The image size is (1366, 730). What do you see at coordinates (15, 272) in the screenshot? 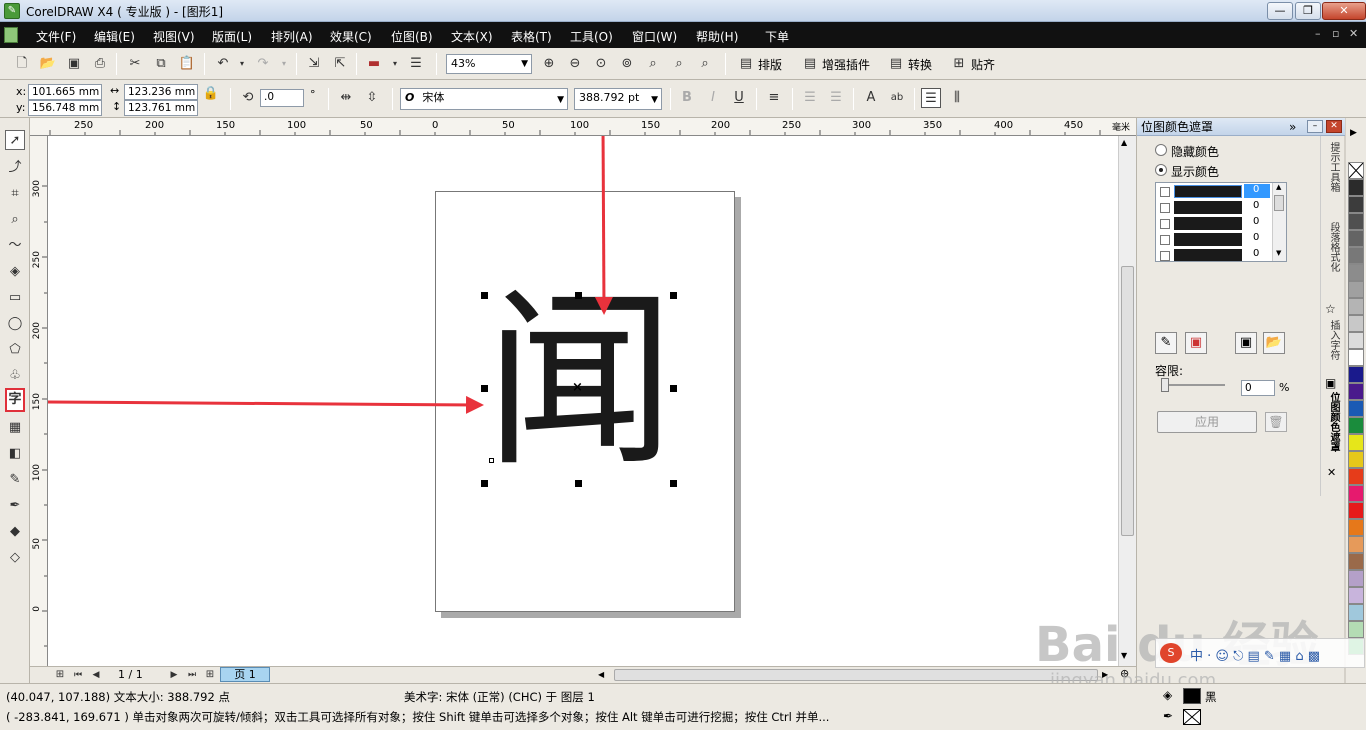
I see `smart-fill-tool-icon: ◈` at bounding box center [15, 272].